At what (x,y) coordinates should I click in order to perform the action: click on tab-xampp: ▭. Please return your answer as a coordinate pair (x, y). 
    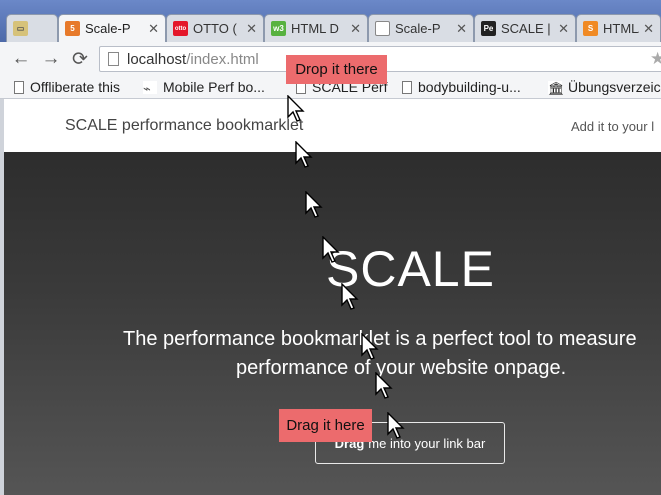
    Looking at the image, I should click on (32, 28).